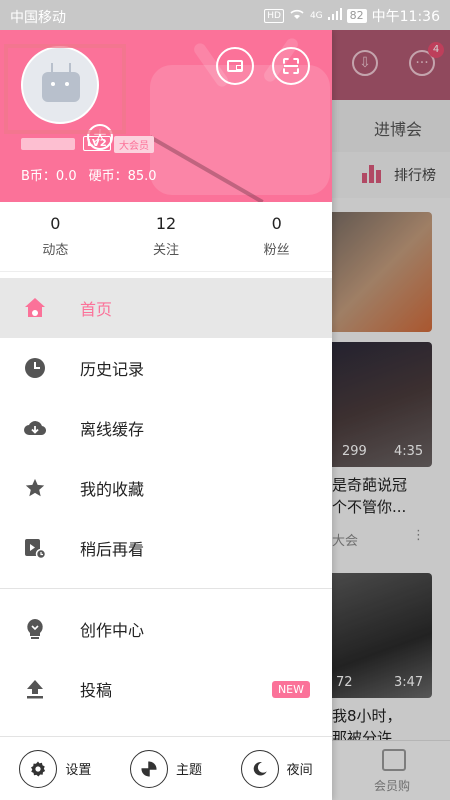 The height and width of the screenshot is (800, 450). Describe the element at coordinates (276, 250) in the screenshot. I see `stat-label: 粉丝` at that location.